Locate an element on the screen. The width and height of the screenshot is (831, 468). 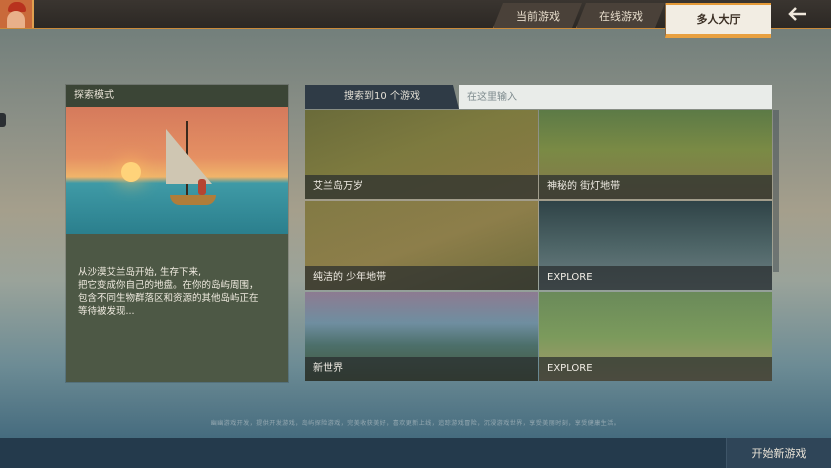
back-arrow-icon is located at coordinates (798, 14).